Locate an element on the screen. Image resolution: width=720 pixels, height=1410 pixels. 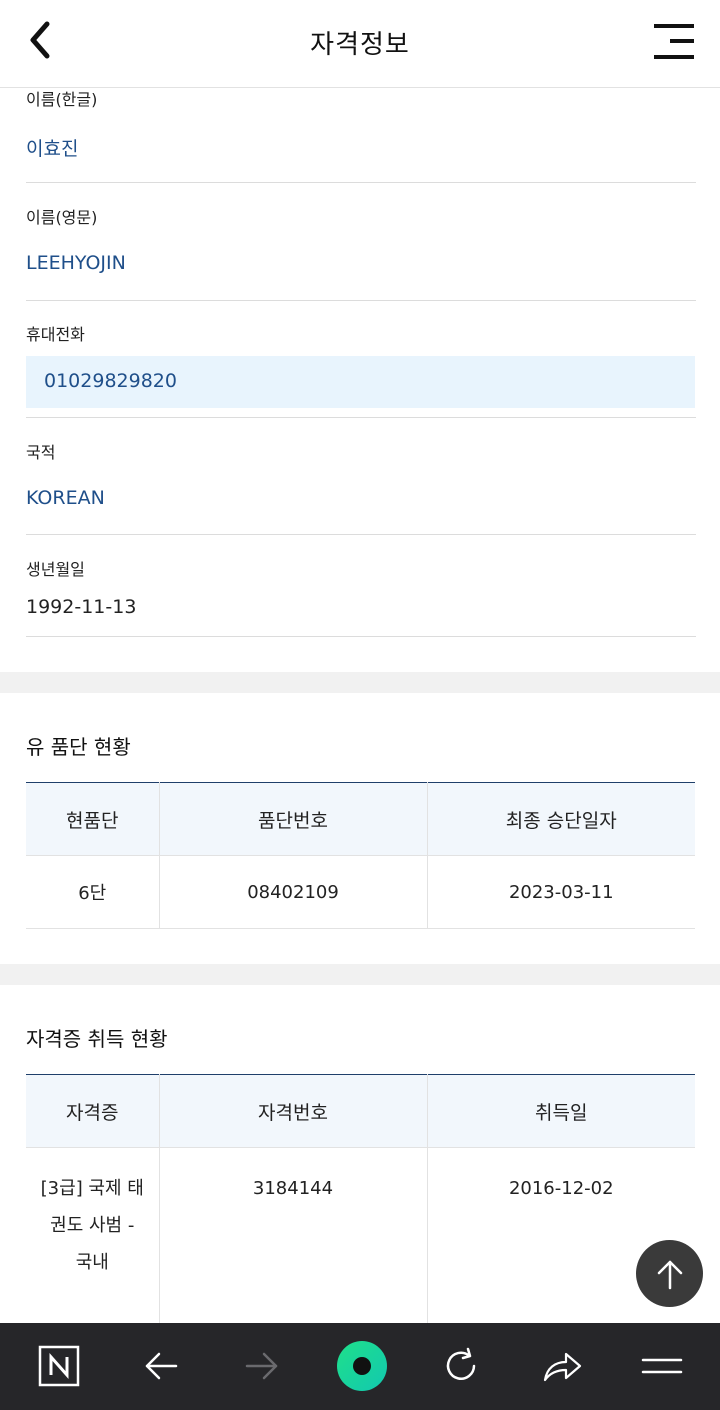
menu-lines-icon is located at coordinates (662, 1366).